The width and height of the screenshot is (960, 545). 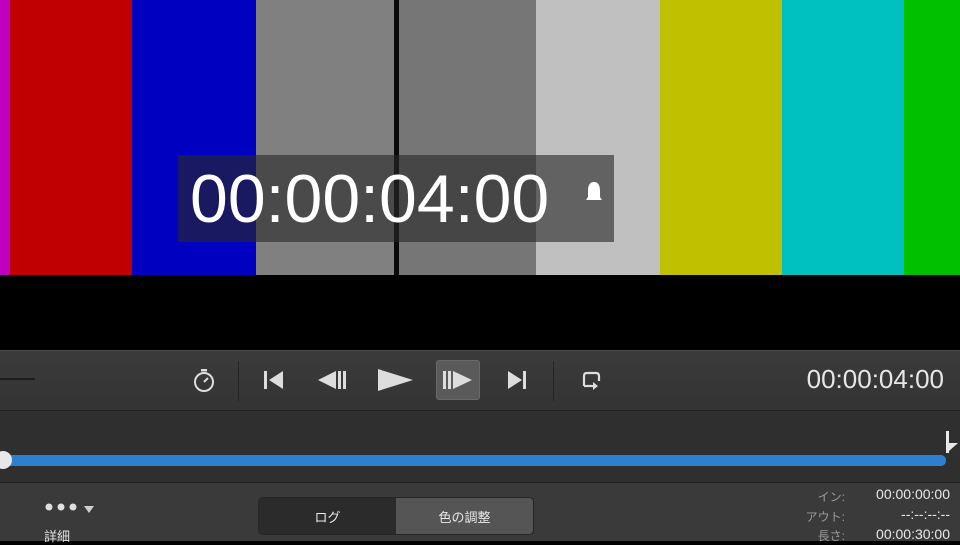 I want to click on stopwatch-button, so click(x=204, y=380).